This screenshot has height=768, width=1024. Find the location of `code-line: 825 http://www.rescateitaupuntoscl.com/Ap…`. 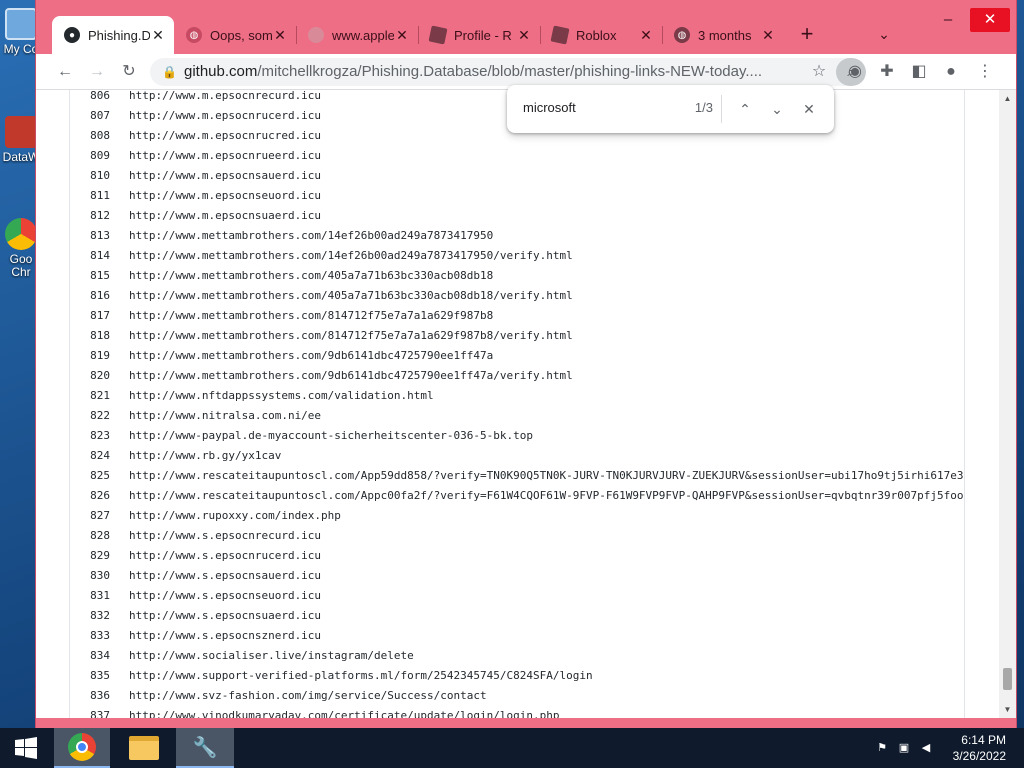

code-line: 825 http://www.rescateitaupuntoscl.com/Ap… is located at coordinates (517, 476).